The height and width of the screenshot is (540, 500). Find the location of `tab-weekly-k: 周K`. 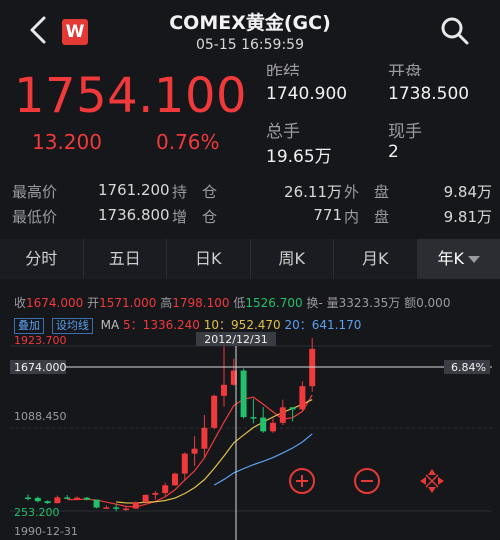

tab-weekly-k: 周K is located at coordinates (292, 259).